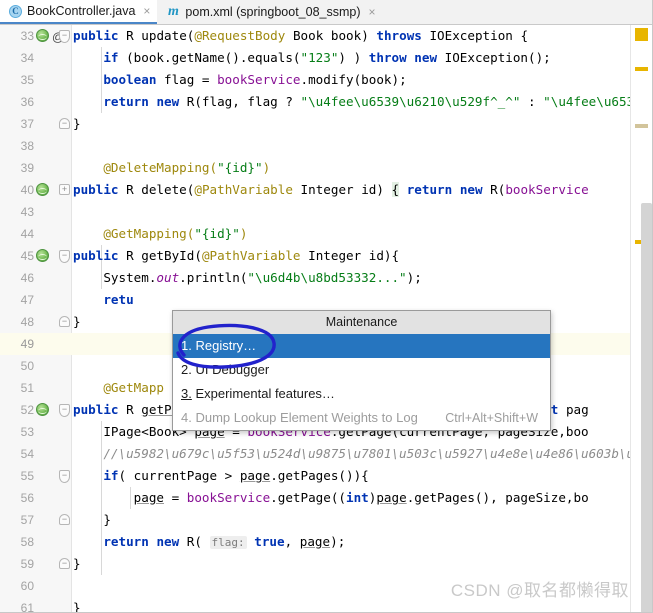 This screenshot has height=613, width=653. Describe the element at coordinates (27, 80) in the screenshot. I see `line-number: 35` at that location.